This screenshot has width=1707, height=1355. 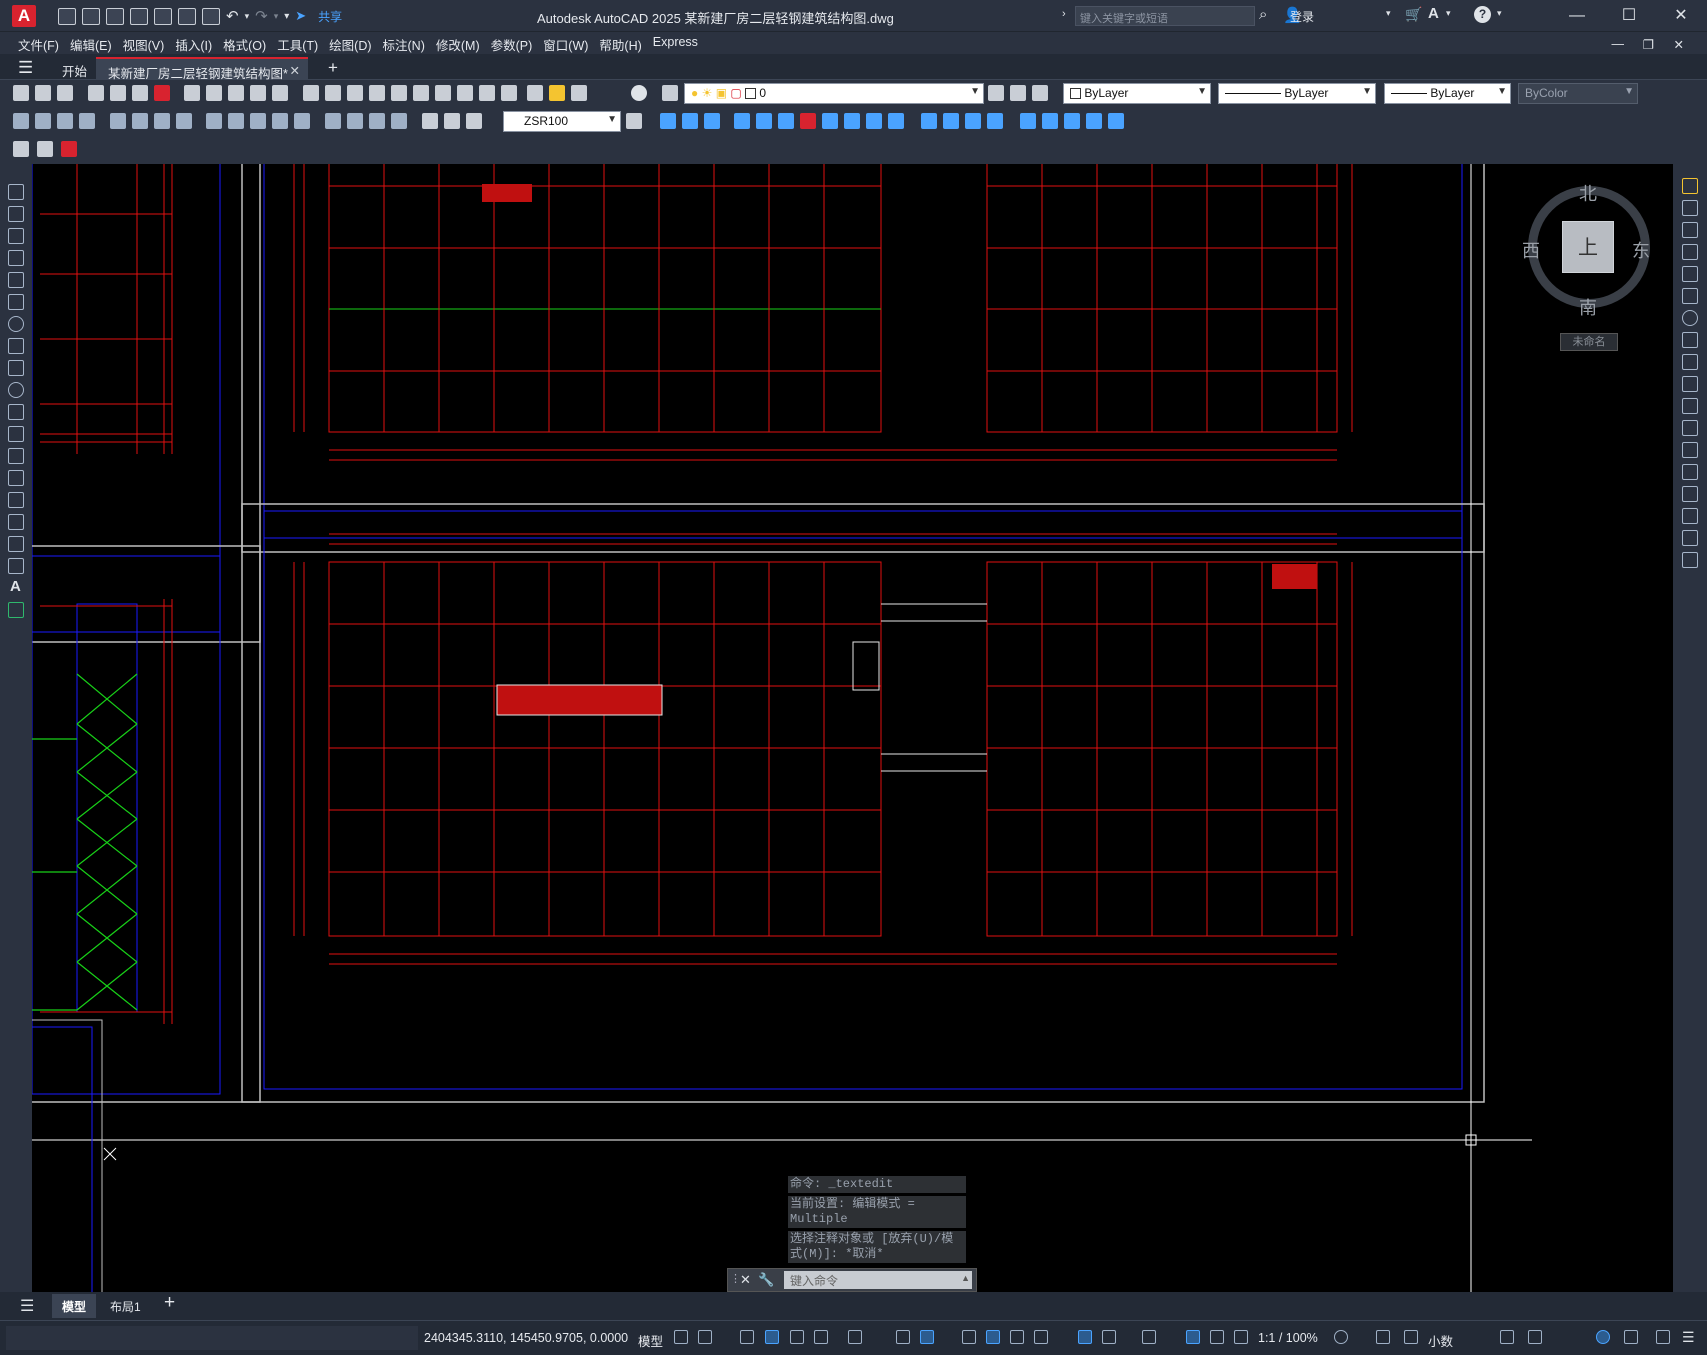 What do you see at coordinates (303, 43) in the screenshot?
I see `menu-tools: 工具(T)` at bounding box center [303, 43].